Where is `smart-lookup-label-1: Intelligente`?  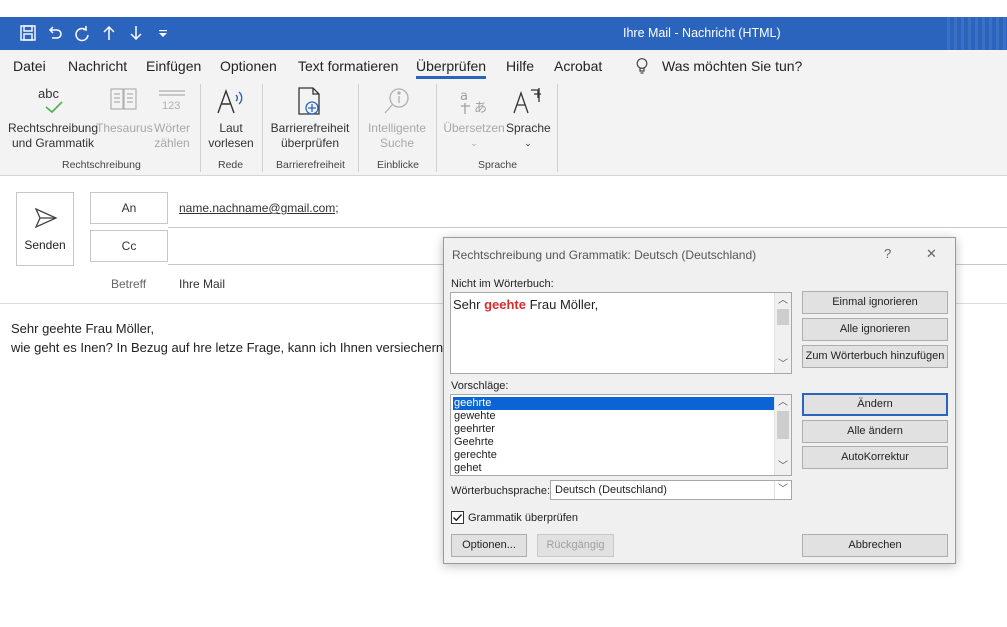 smart-lookup-label-1: Intelligente is located at coordinates (397, 128).